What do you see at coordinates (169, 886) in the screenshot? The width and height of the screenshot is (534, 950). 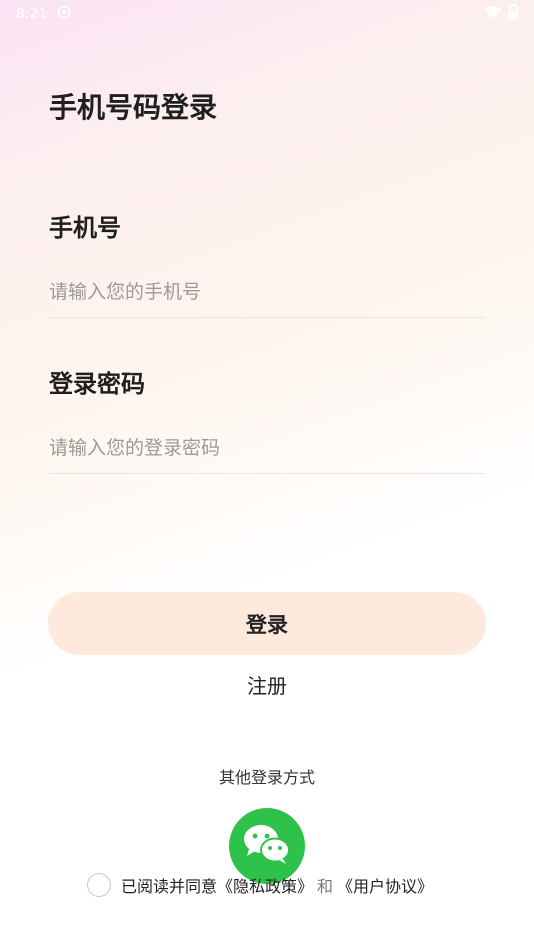 I see `agreement-prefix: 已阅读并同意` at bounding box center [169, 886].